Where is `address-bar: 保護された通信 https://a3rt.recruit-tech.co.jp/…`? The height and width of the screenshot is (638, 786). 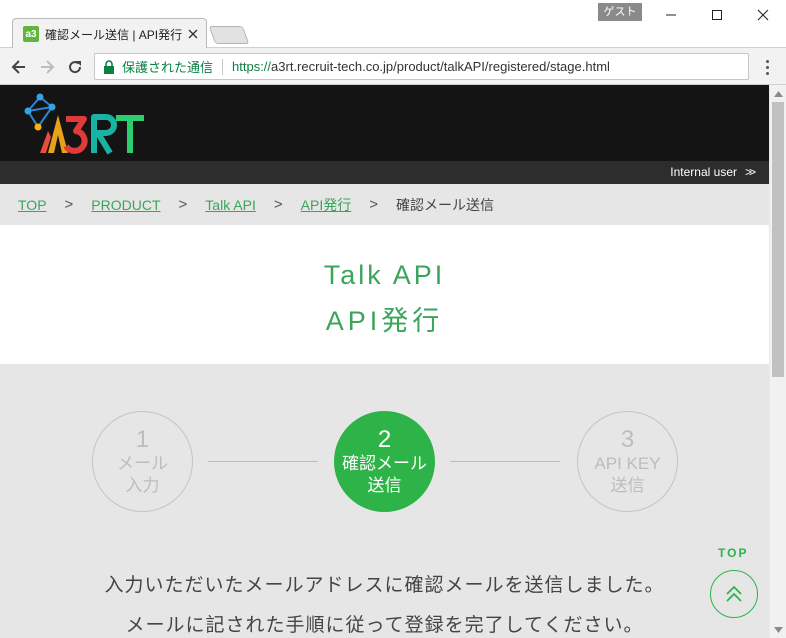
address-bar: 保護された通信 https://a3rt.recruit-tech.co.jp/… is located at coordinates (421, 66).